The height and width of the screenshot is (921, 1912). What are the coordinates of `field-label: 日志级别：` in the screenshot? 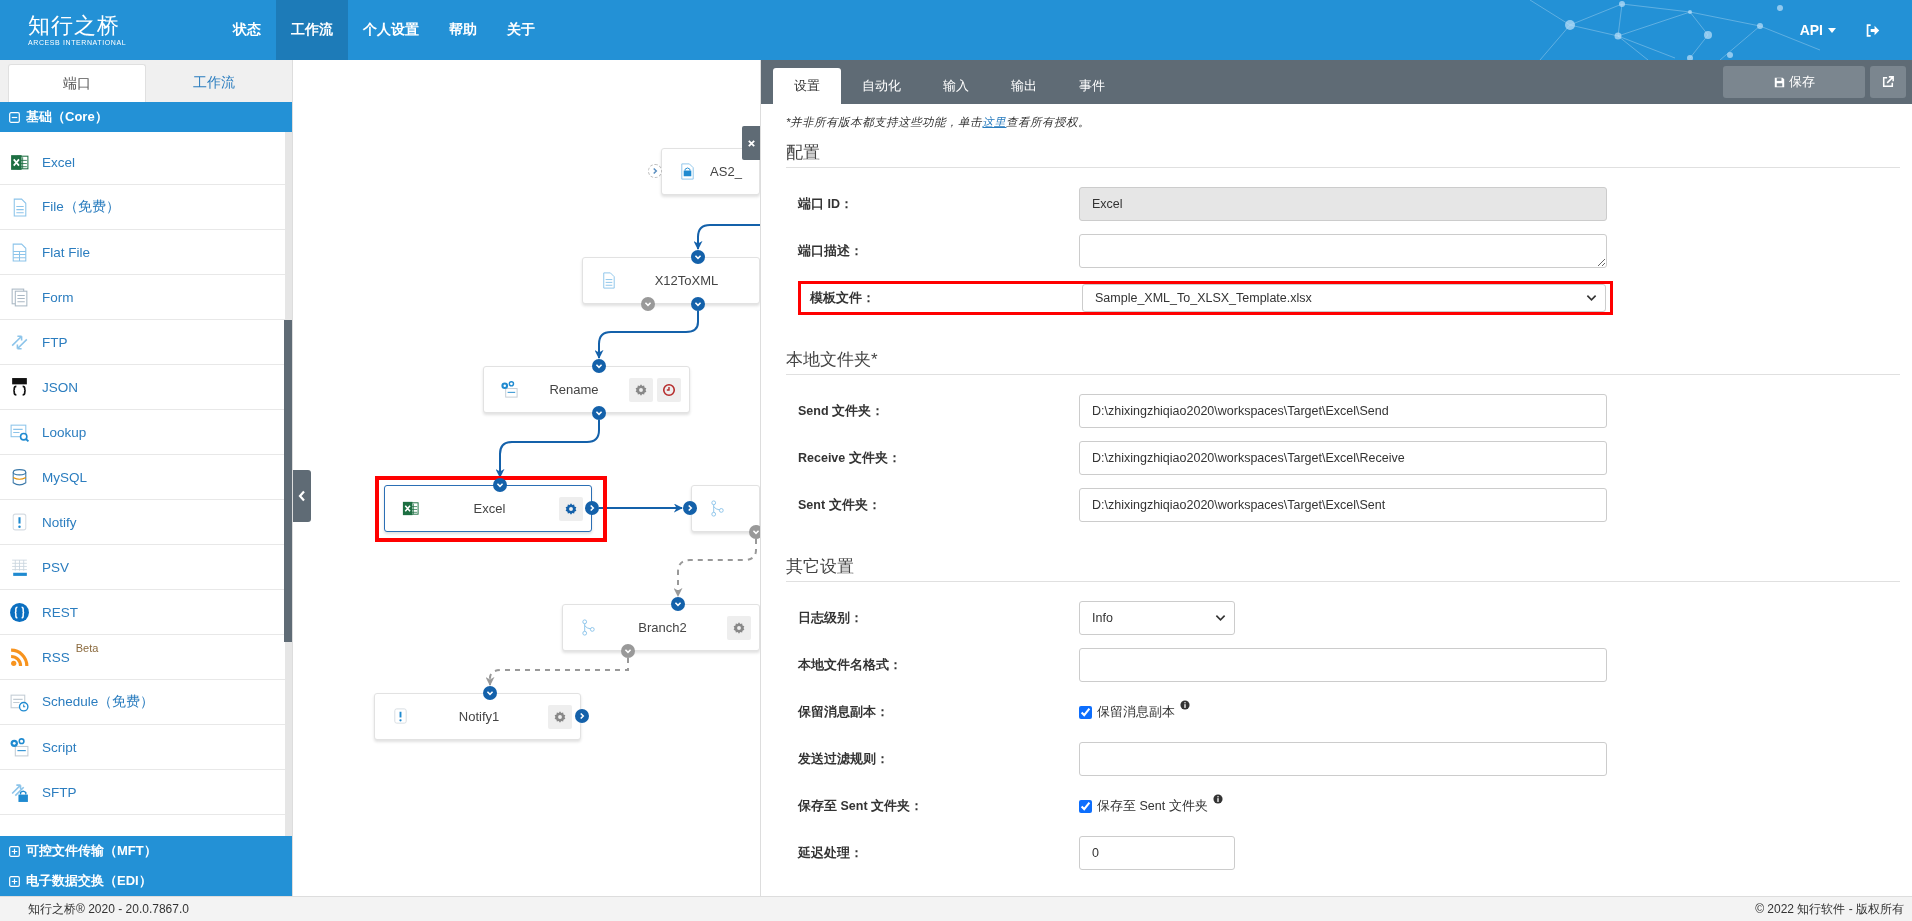 It's located at (831, 618).